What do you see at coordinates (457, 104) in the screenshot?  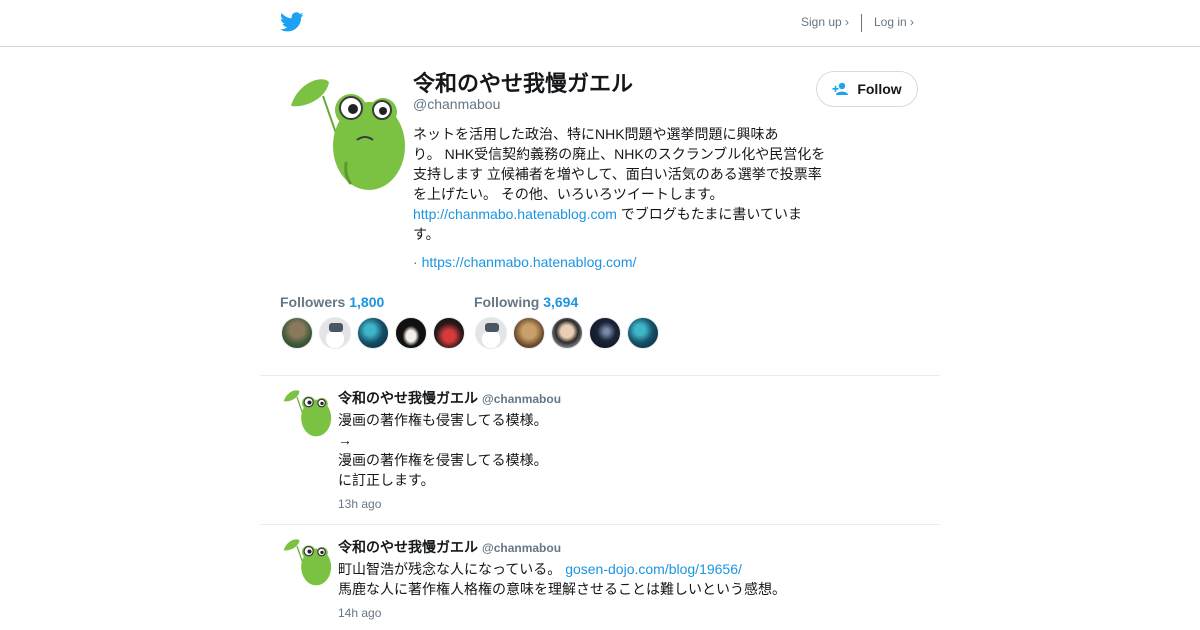 I see `profile-handle: @chanmabou` at bounding box center [457, 104].